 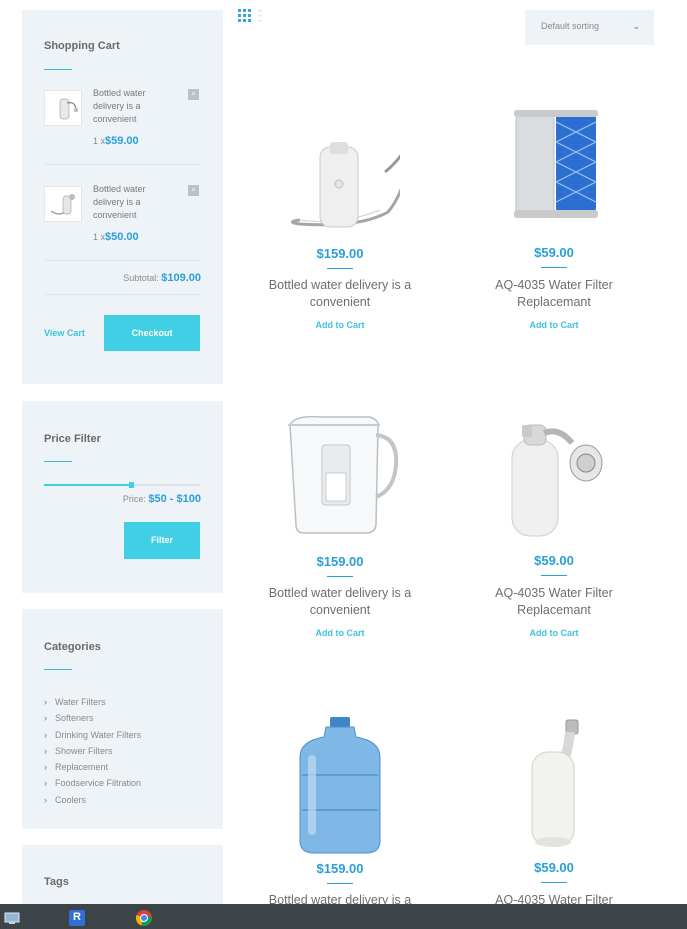 I want to click on price-range-label: Price: $50 - $100, so click(x=162, y=499).